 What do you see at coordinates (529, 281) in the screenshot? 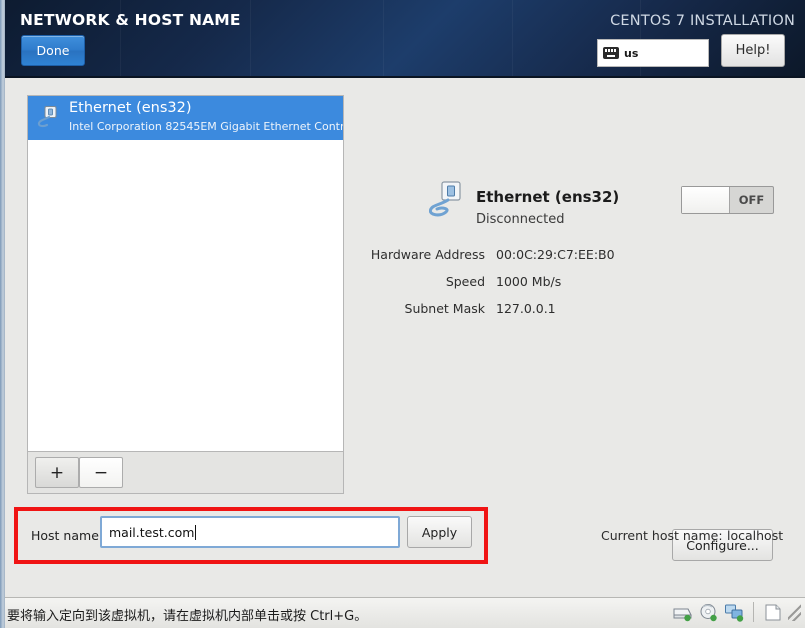
I see `speed-value: 1000 Mb/s` at bounding box center [529, 281].